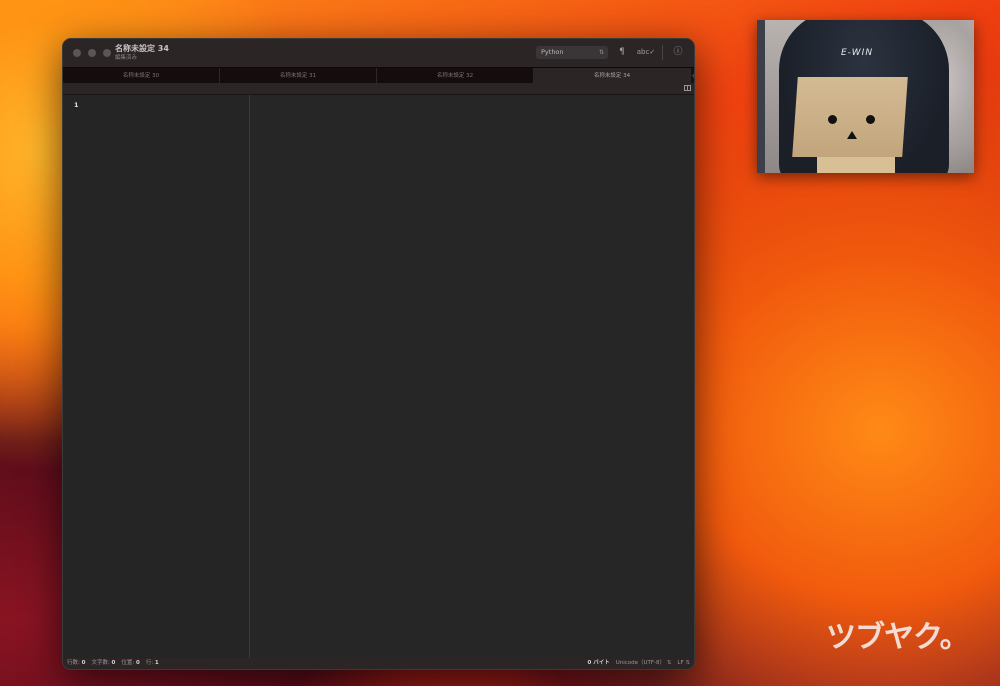  I want to click on tab-untitled-30: 名称未設定 30, so click(141, 76).